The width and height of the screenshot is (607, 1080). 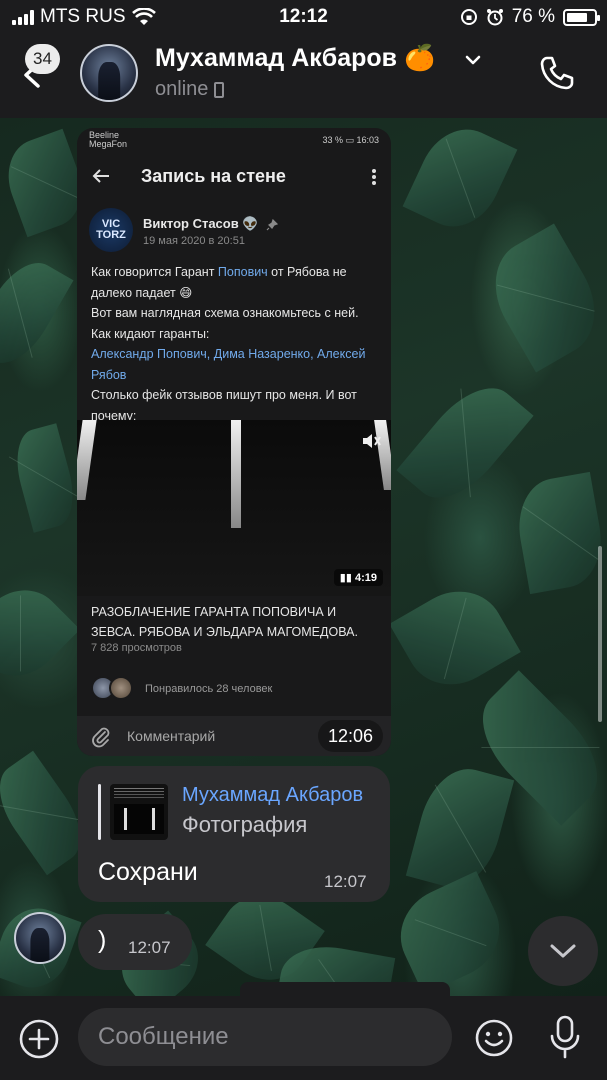 I want to click on post-date: 19 мая 2020 в 20:51, so click(x=194, y=241).